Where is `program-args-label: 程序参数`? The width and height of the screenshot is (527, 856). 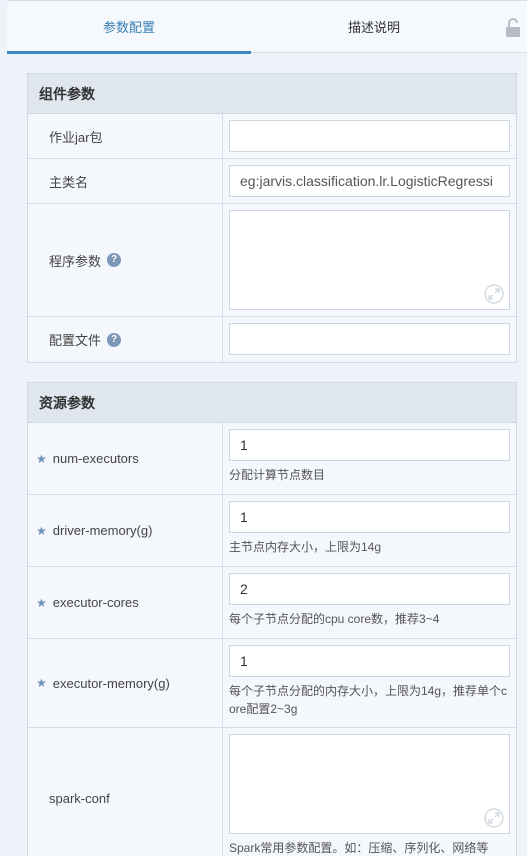 program-args-label: 程序参数 is located at coordinates (75, 261).